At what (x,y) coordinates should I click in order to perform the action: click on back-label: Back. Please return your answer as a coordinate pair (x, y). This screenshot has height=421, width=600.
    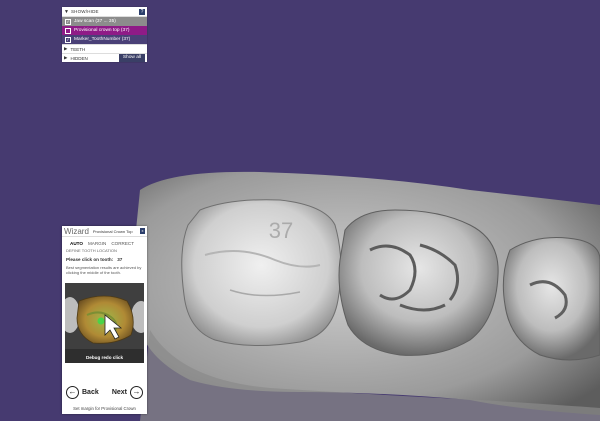
    Looking at the image, I should click on (90, 392).